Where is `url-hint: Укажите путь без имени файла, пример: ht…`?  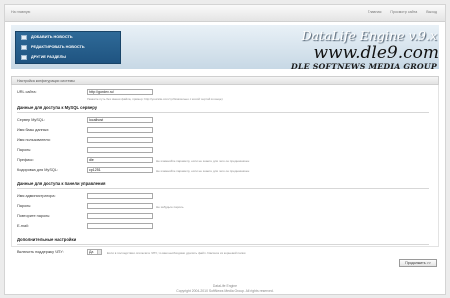
url-hint: Укажите путь без имени файла, пример: ht… is located at coordinates (155, 99).